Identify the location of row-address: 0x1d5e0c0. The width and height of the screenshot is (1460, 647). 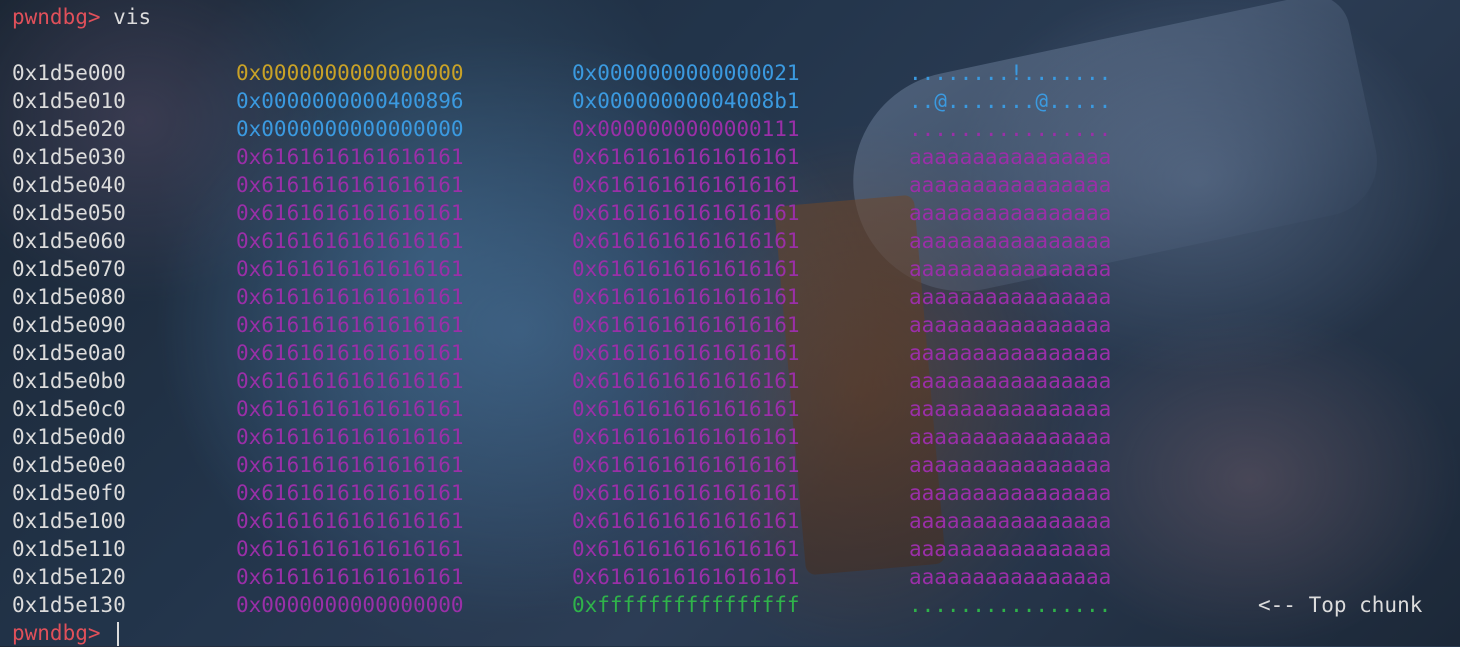
(69, 409).